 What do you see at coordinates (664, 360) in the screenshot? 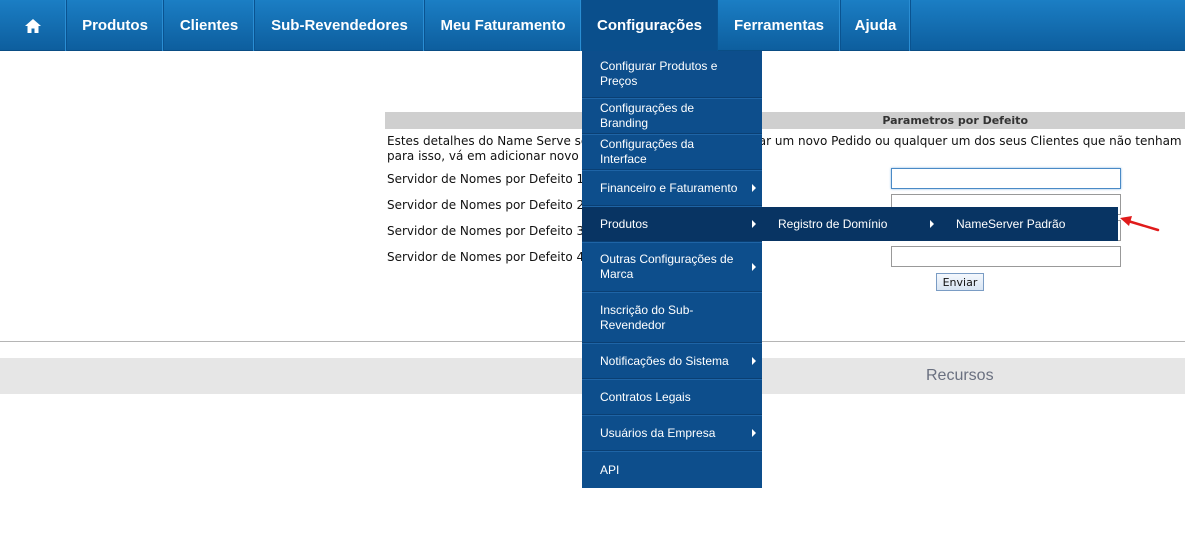
I see `menu-item-label: Notificações do Sistema` at bounding box center [664, 360].